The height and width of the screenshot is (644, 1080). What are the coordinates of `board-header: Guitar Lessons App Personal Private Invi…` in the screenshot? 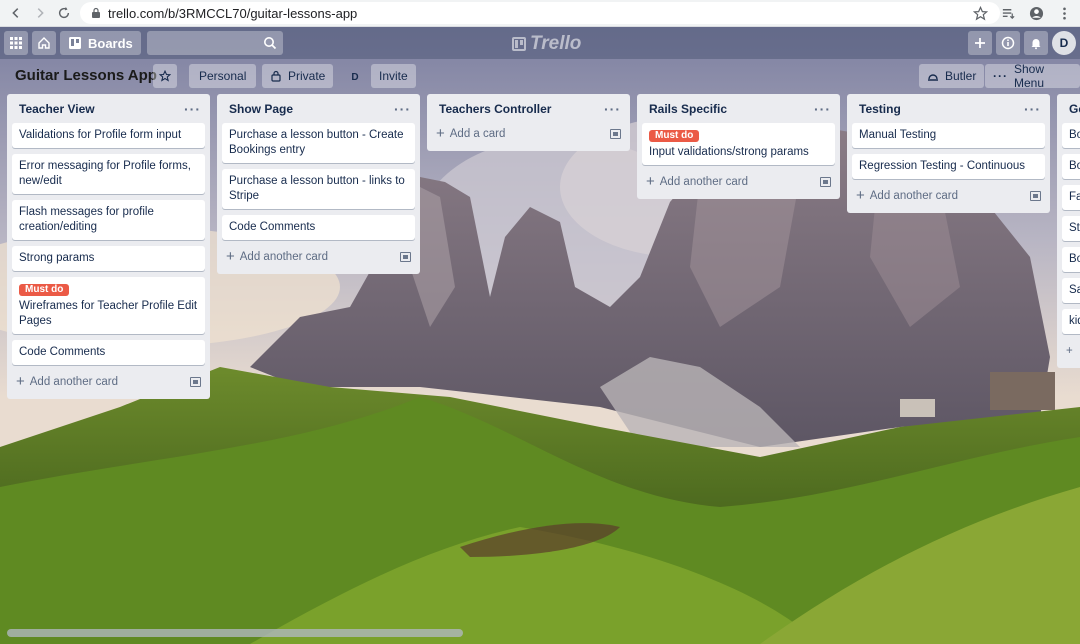 It's located at (540, 76).